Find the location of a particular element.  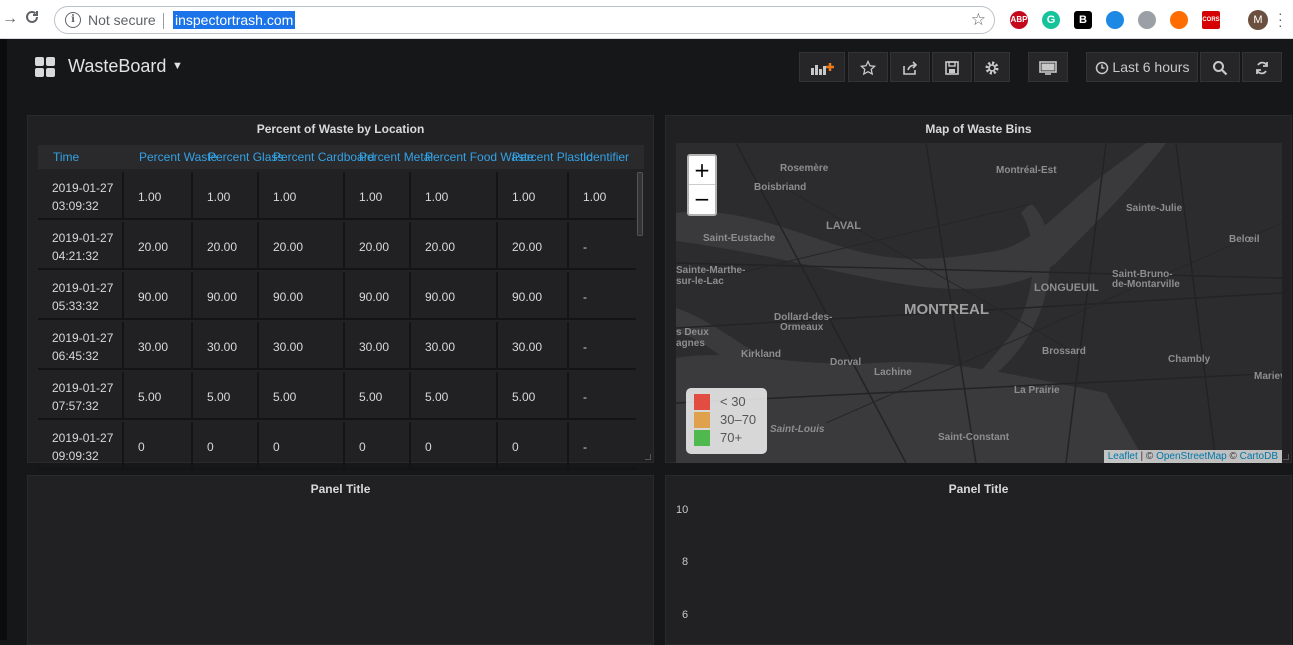

star-dashboard-button is located at coordinates (868, 67).